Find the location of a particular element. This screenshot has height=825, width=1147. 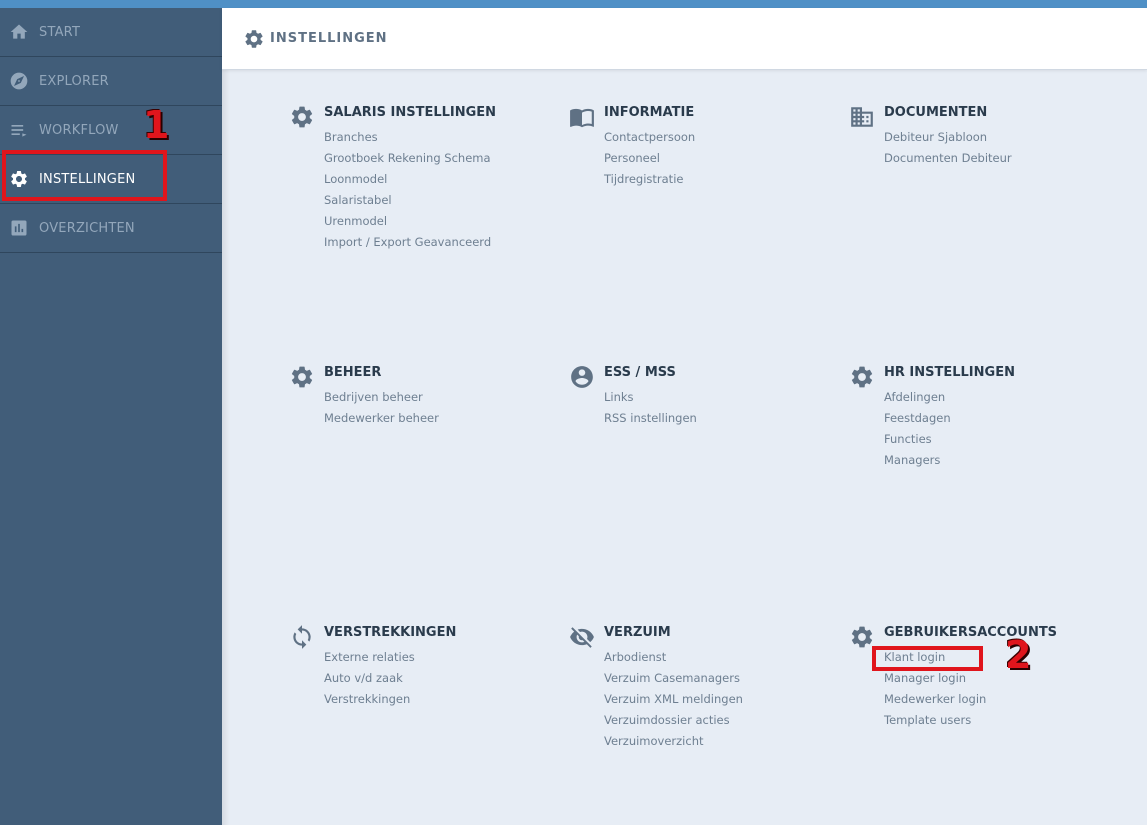

sidebar-item-label: WORKFLOW is located at coordinates (79, 130).